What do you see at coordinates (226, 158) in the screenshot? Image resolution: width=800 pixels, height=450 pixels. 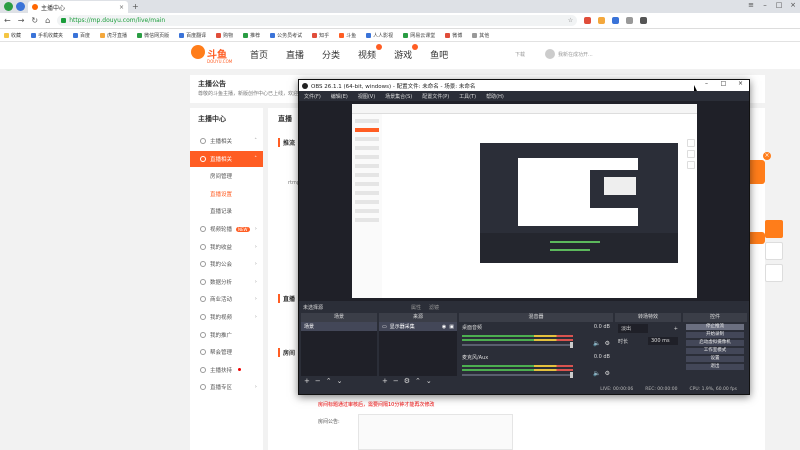 I see `sidebar-item: 直播相关 ˄` at bounding box center [226, 158].